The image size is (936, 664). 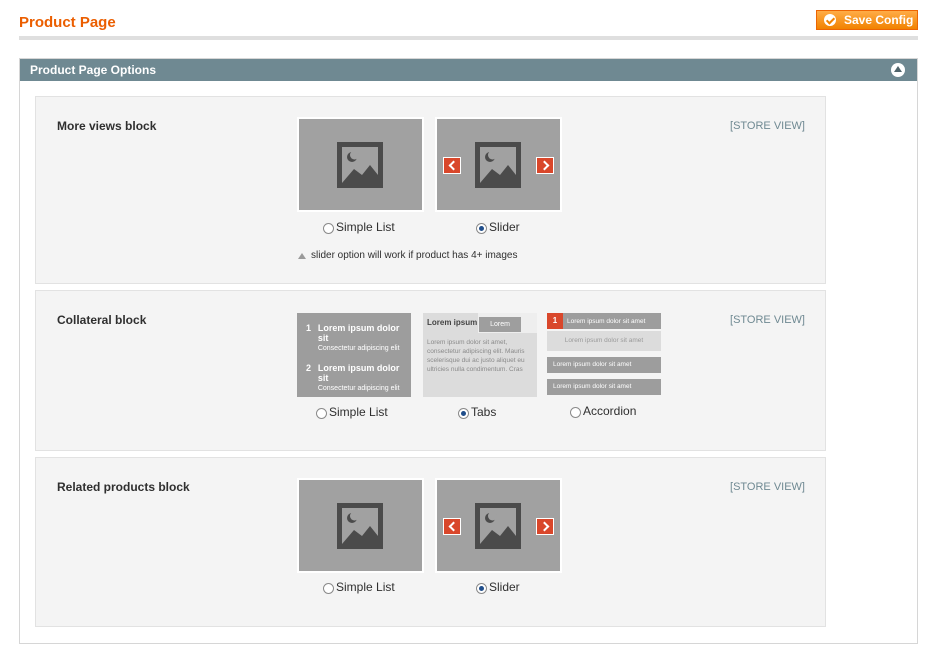 I want to click on panel-title: Product Page Options, so click(x=93, y=70).